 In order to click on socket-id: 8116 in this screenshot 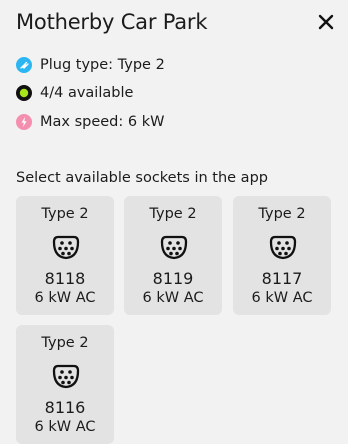, I will do `click(65, 407)`.